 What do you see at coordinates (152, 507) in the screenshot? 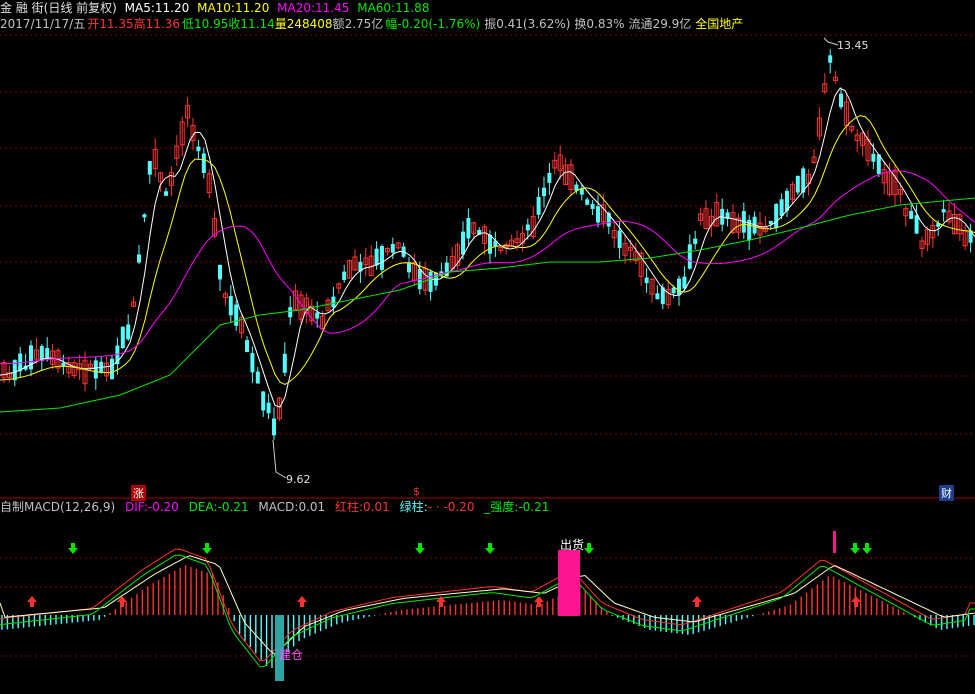
I see `dif-text: DIF:-0.20` at bounding box center [152, 507].